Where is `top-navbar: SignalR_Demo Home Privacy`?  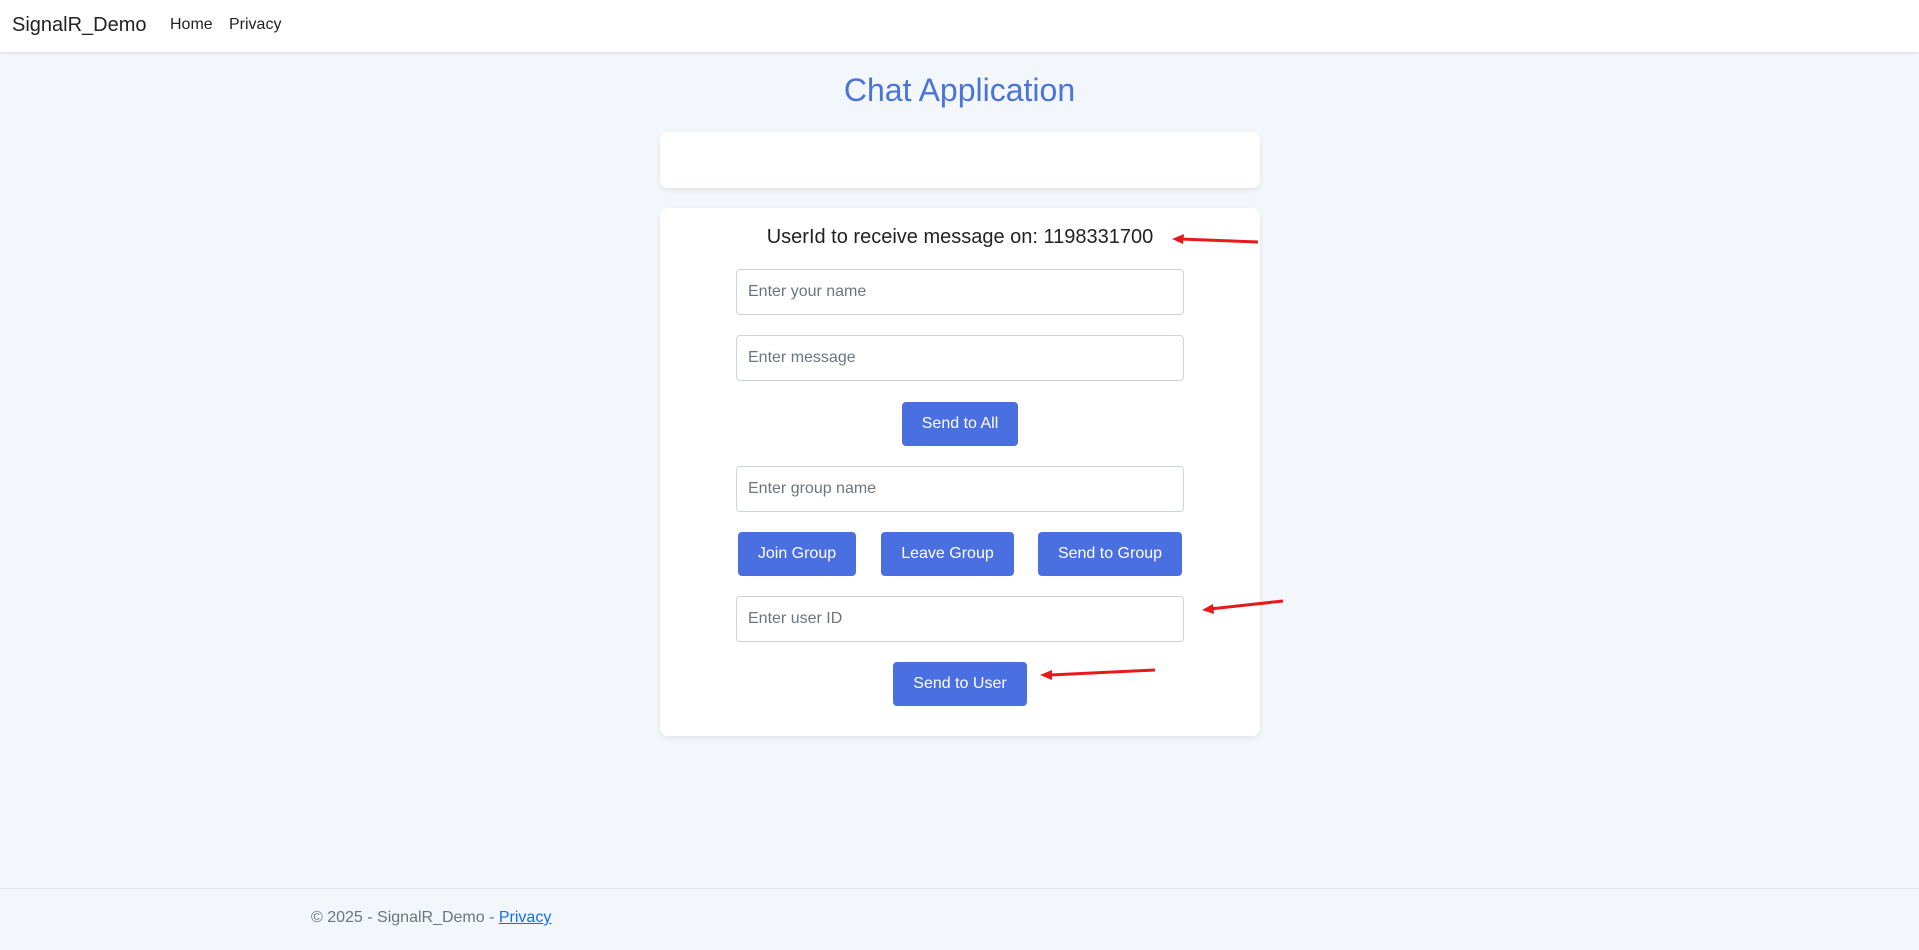 top-navbar: SignalR_Demo Home Privacy is located at coordinates (959, 26).